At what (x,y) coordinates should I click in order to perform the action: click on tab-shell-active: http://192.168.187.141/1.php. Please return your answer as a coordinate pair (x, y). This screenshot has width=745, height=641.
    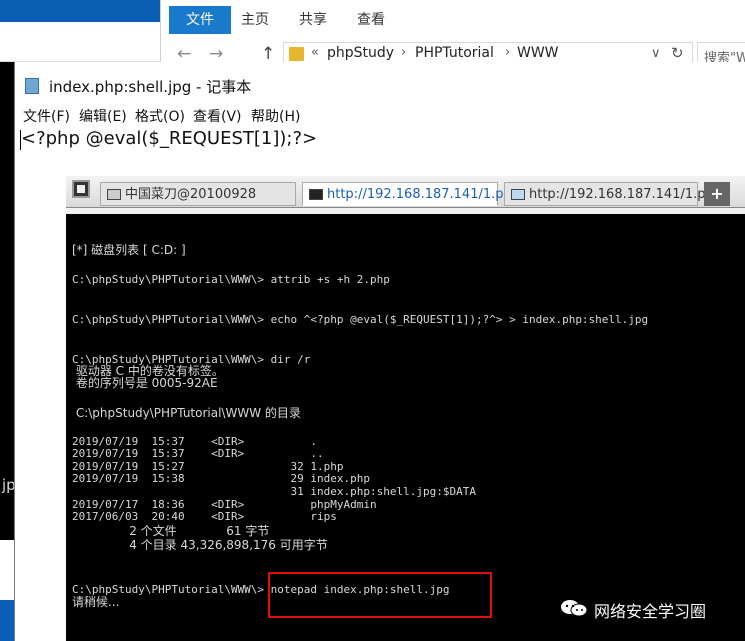
    Looking at the image, I should click on (411, 194).